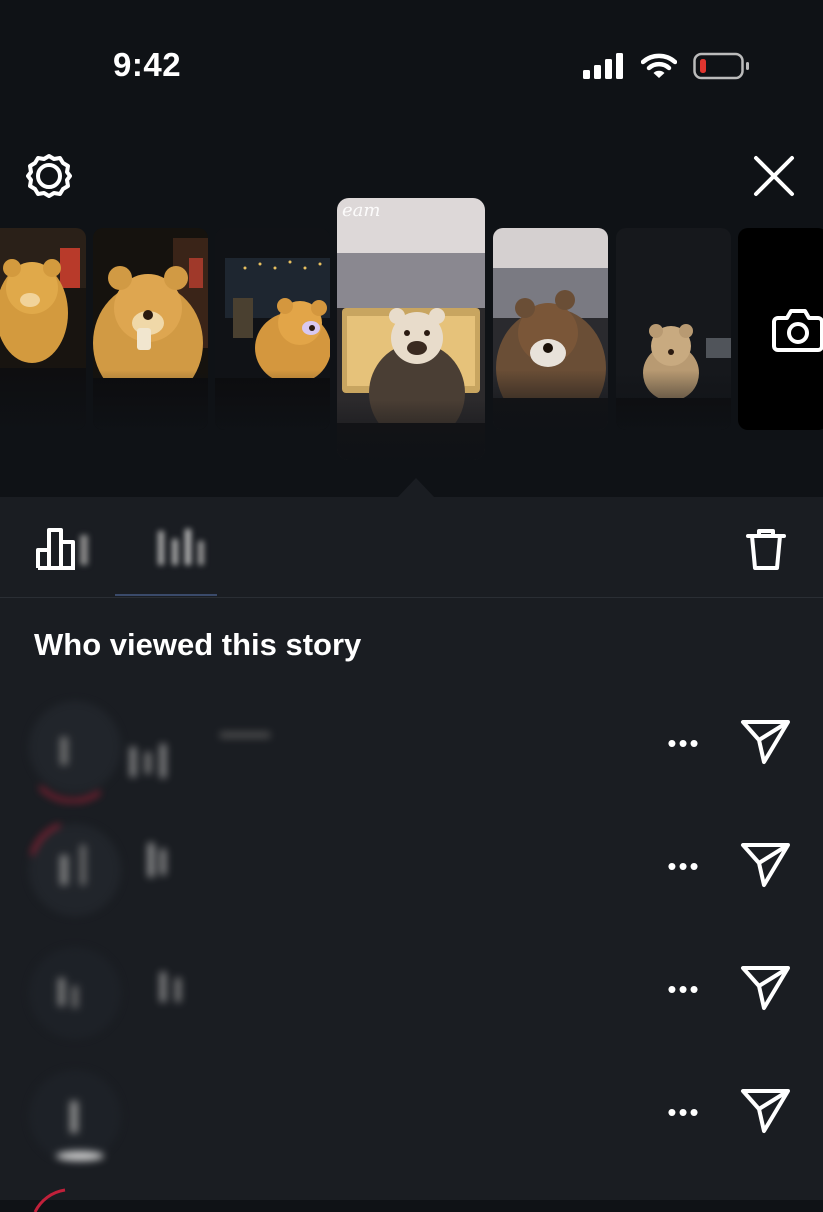 The width and height of the screenshot is (823, 1212). Describe the element at coordinates (411, 329) in the screenshot. I see `story-thumbnail-current: eam` at that location.